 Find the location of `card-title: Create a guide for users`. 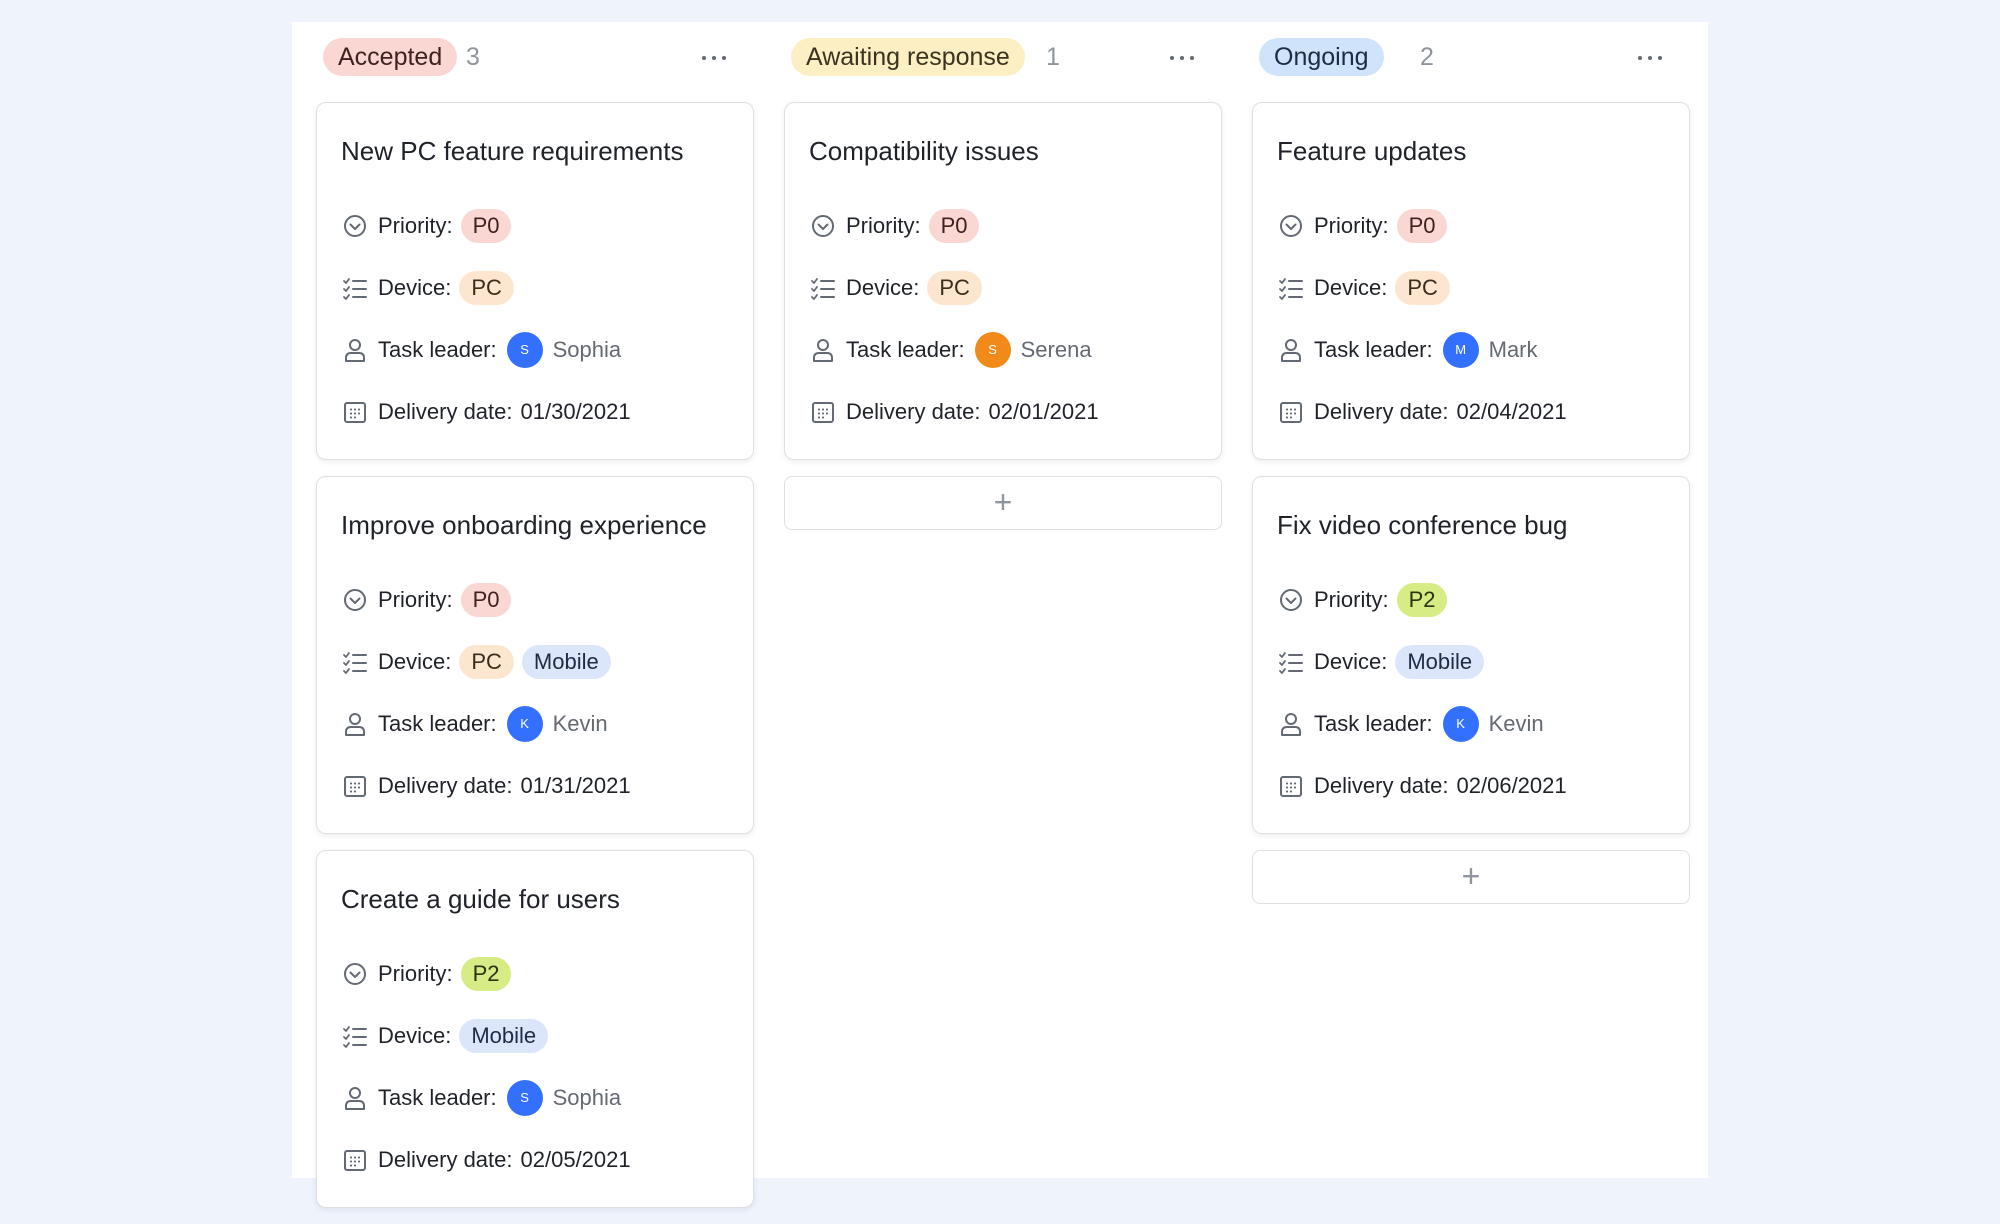

card-title: Create a guide for users is located at coordinates (480, 899).